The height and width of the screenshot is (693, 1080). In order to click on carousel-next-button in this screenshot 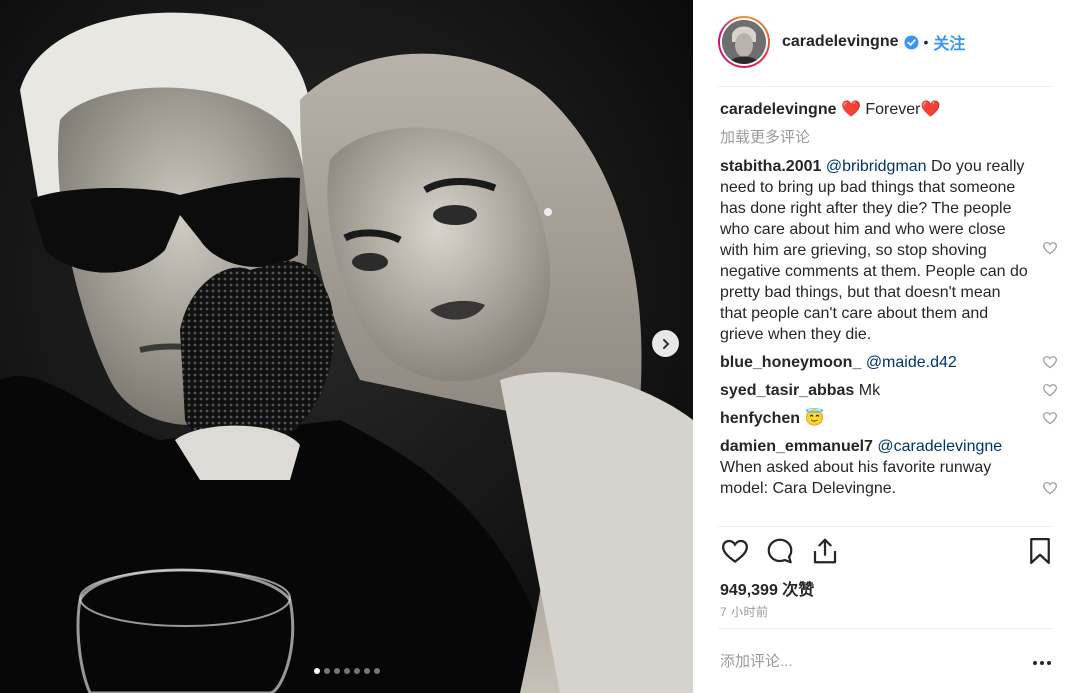, I will do `click(665, 343)`.